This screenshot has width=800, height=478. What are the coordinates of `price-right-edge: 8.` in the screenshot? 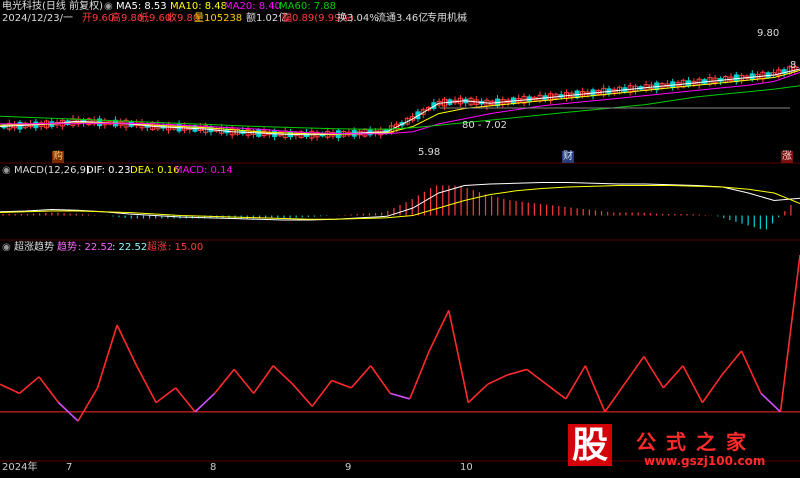 It's located at (795, 65).